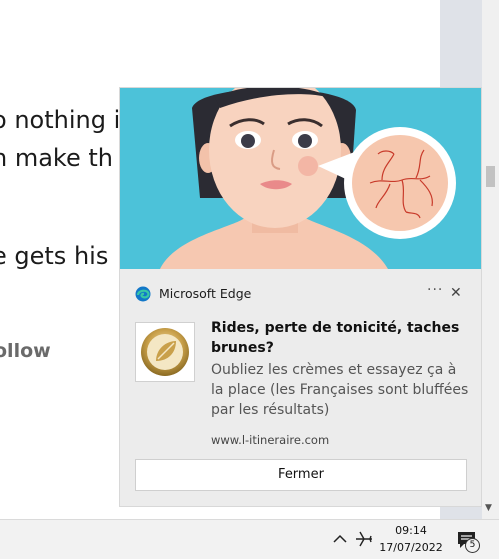 The width and height of the screenshot is (499, 559). Describe the element at coordinates (411, 530) in the screenshot. I see `clock-time: 09:14` at that location.